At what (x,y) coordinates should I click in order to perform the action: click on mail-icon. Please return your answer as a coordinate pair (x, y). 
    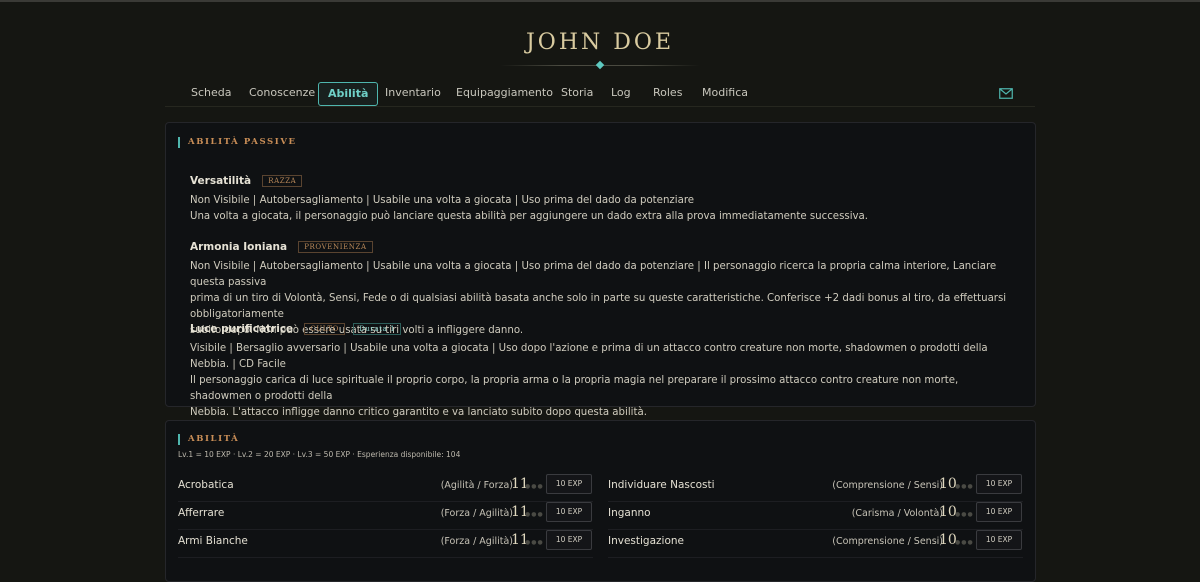
    Looking at the image, I should click on (1006, 93).